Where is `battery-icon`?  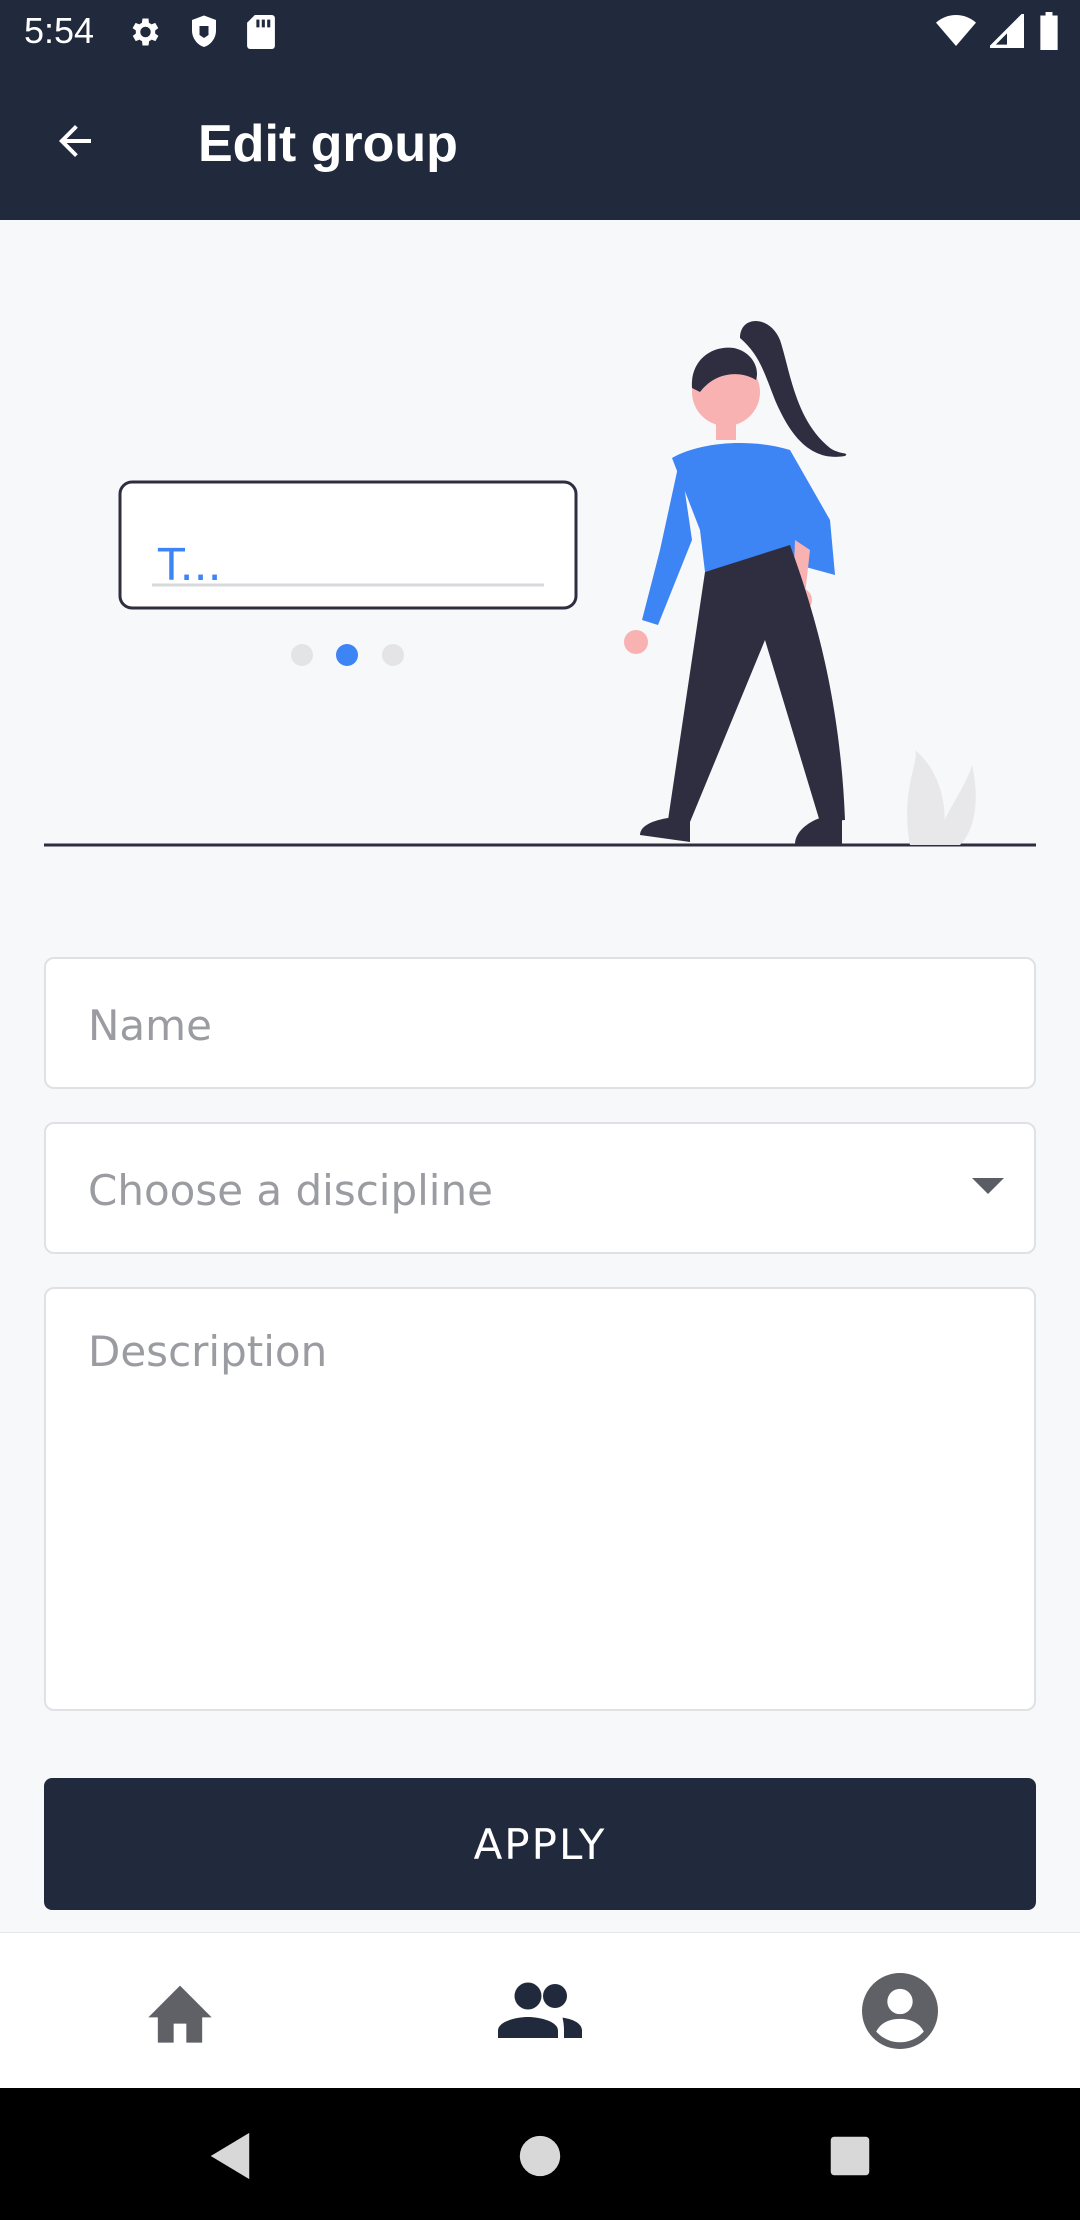 battery-icon is located at coordinates (1049, 33).